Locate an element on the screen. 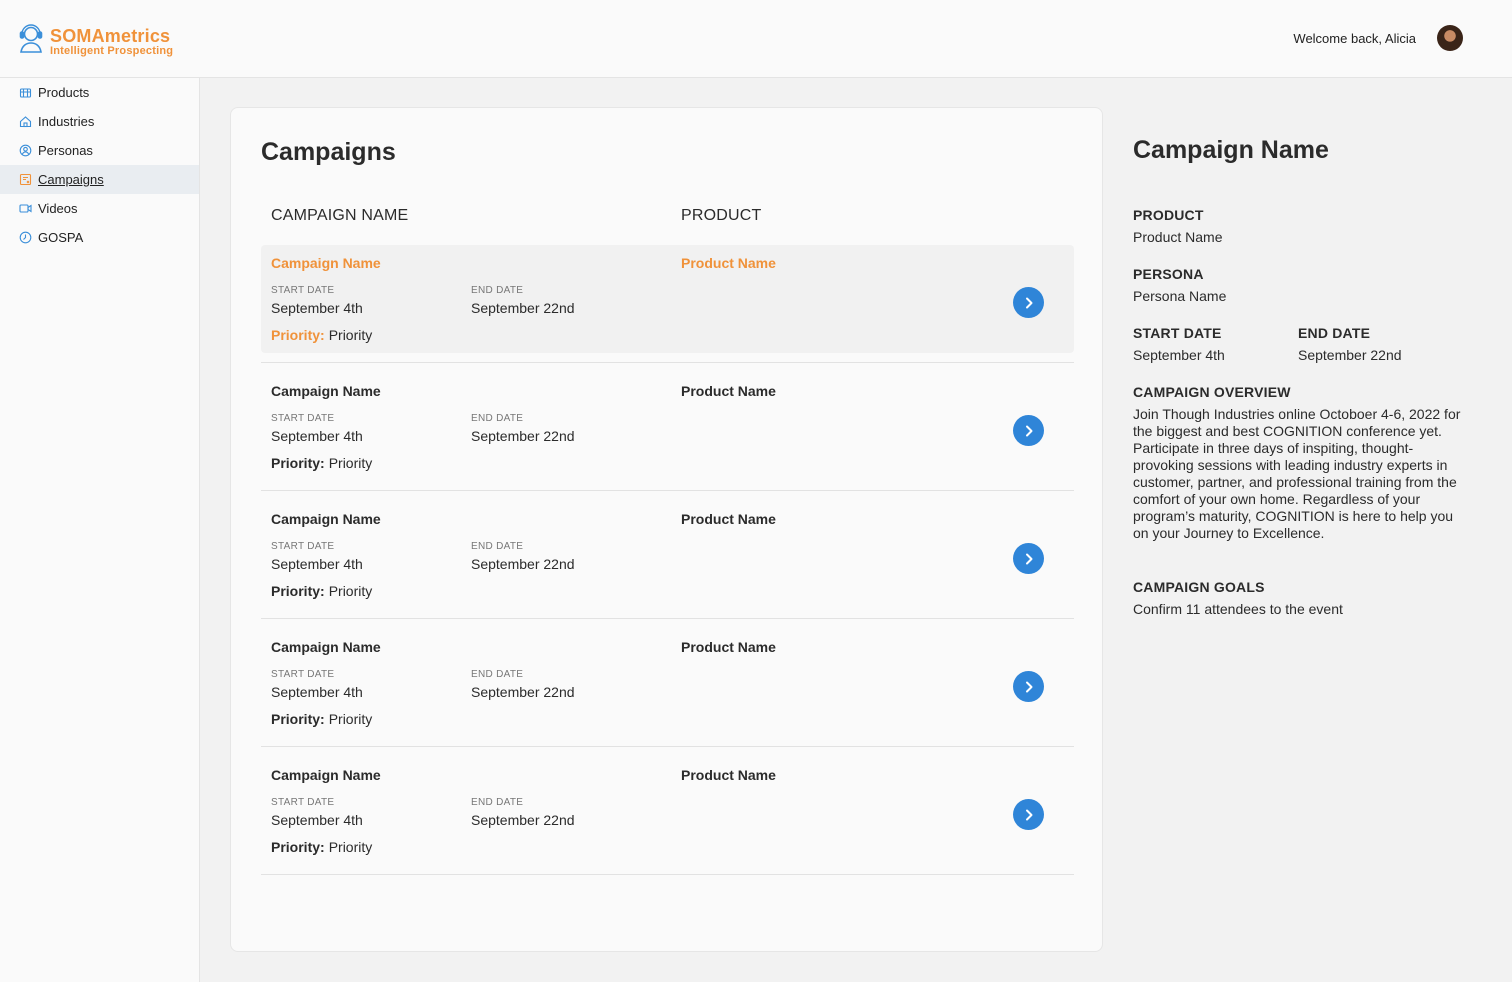 This screenshot has width=1512, height=982. detail-end: September 22nd is located at coordinates (1350, 355).